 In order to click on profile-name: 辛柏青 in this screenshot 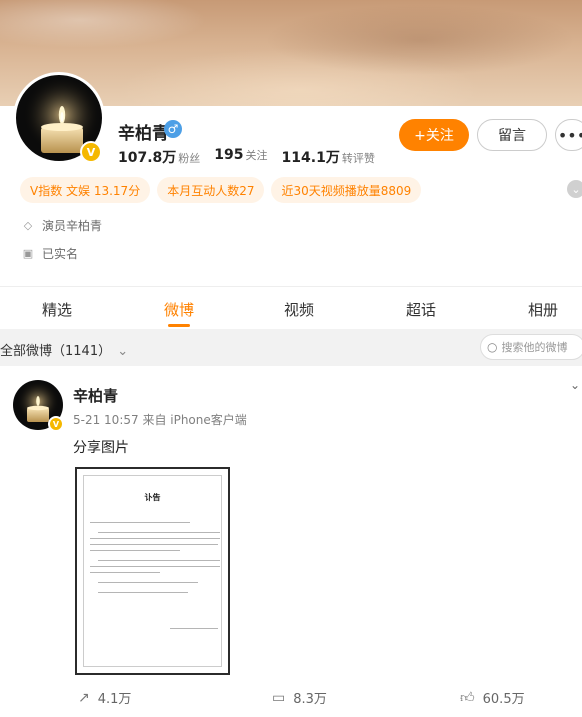, I will do `click(143, 134)`.